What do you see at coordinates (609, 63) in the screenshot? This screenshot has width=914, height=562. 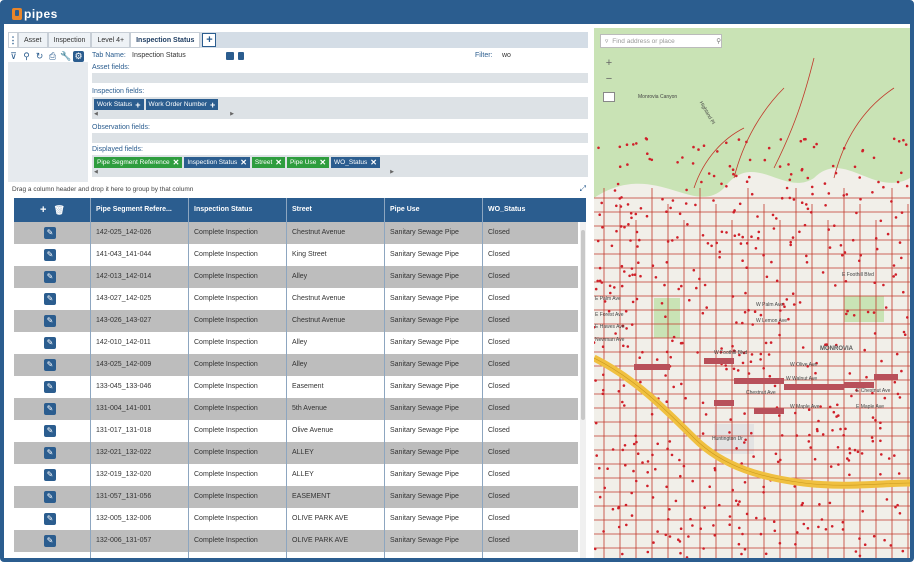 I see `zoom-in-button: +` at bounding box center [609, 63].